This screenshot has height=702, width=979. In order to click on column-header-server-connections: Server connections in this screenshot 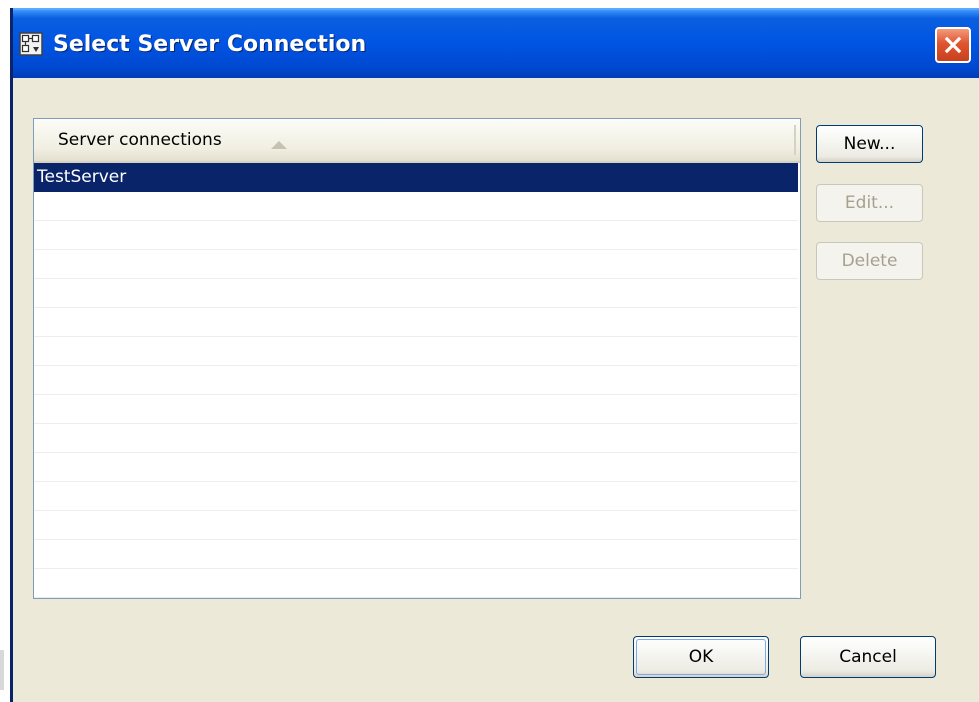, I will do `click(416, 140)`.